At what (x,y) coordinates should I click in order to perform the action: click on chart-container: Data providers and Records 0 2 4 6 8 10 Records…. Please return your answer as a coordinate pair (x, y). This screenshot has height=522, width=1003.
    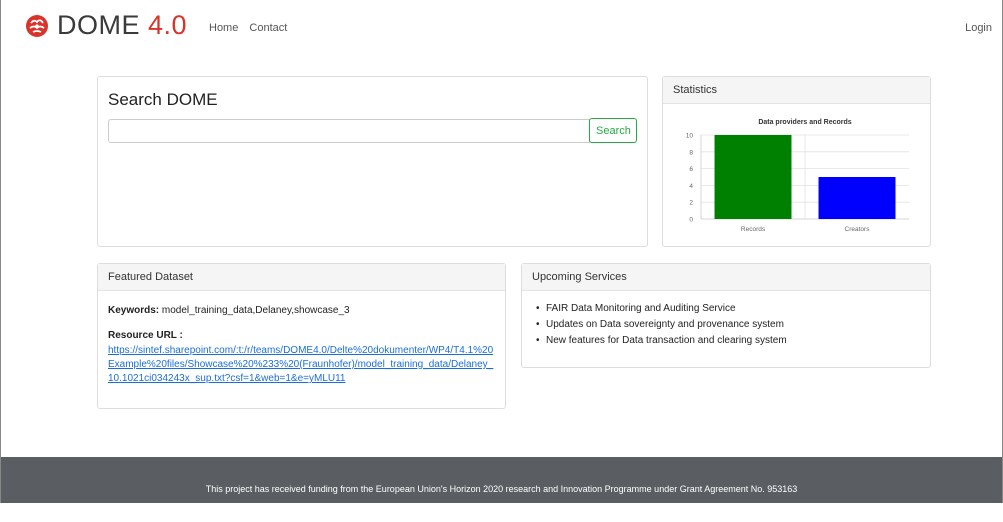
    Looking at the image, I should click on (796, 174).